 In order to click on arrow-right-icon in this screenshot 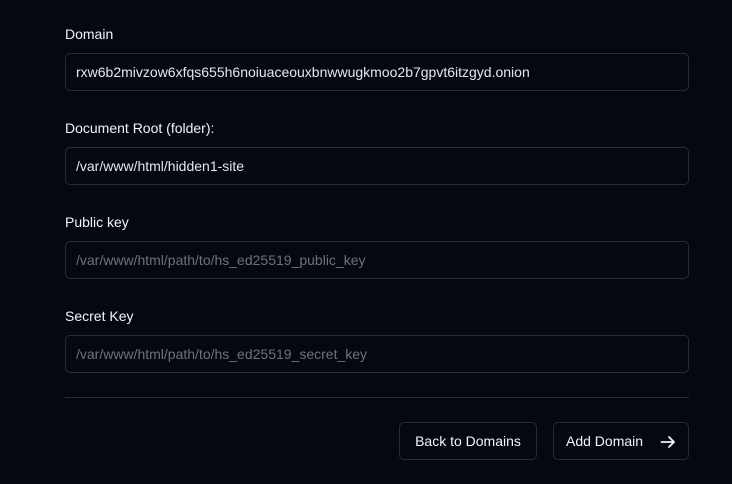, I will do `click(667, 442)`.